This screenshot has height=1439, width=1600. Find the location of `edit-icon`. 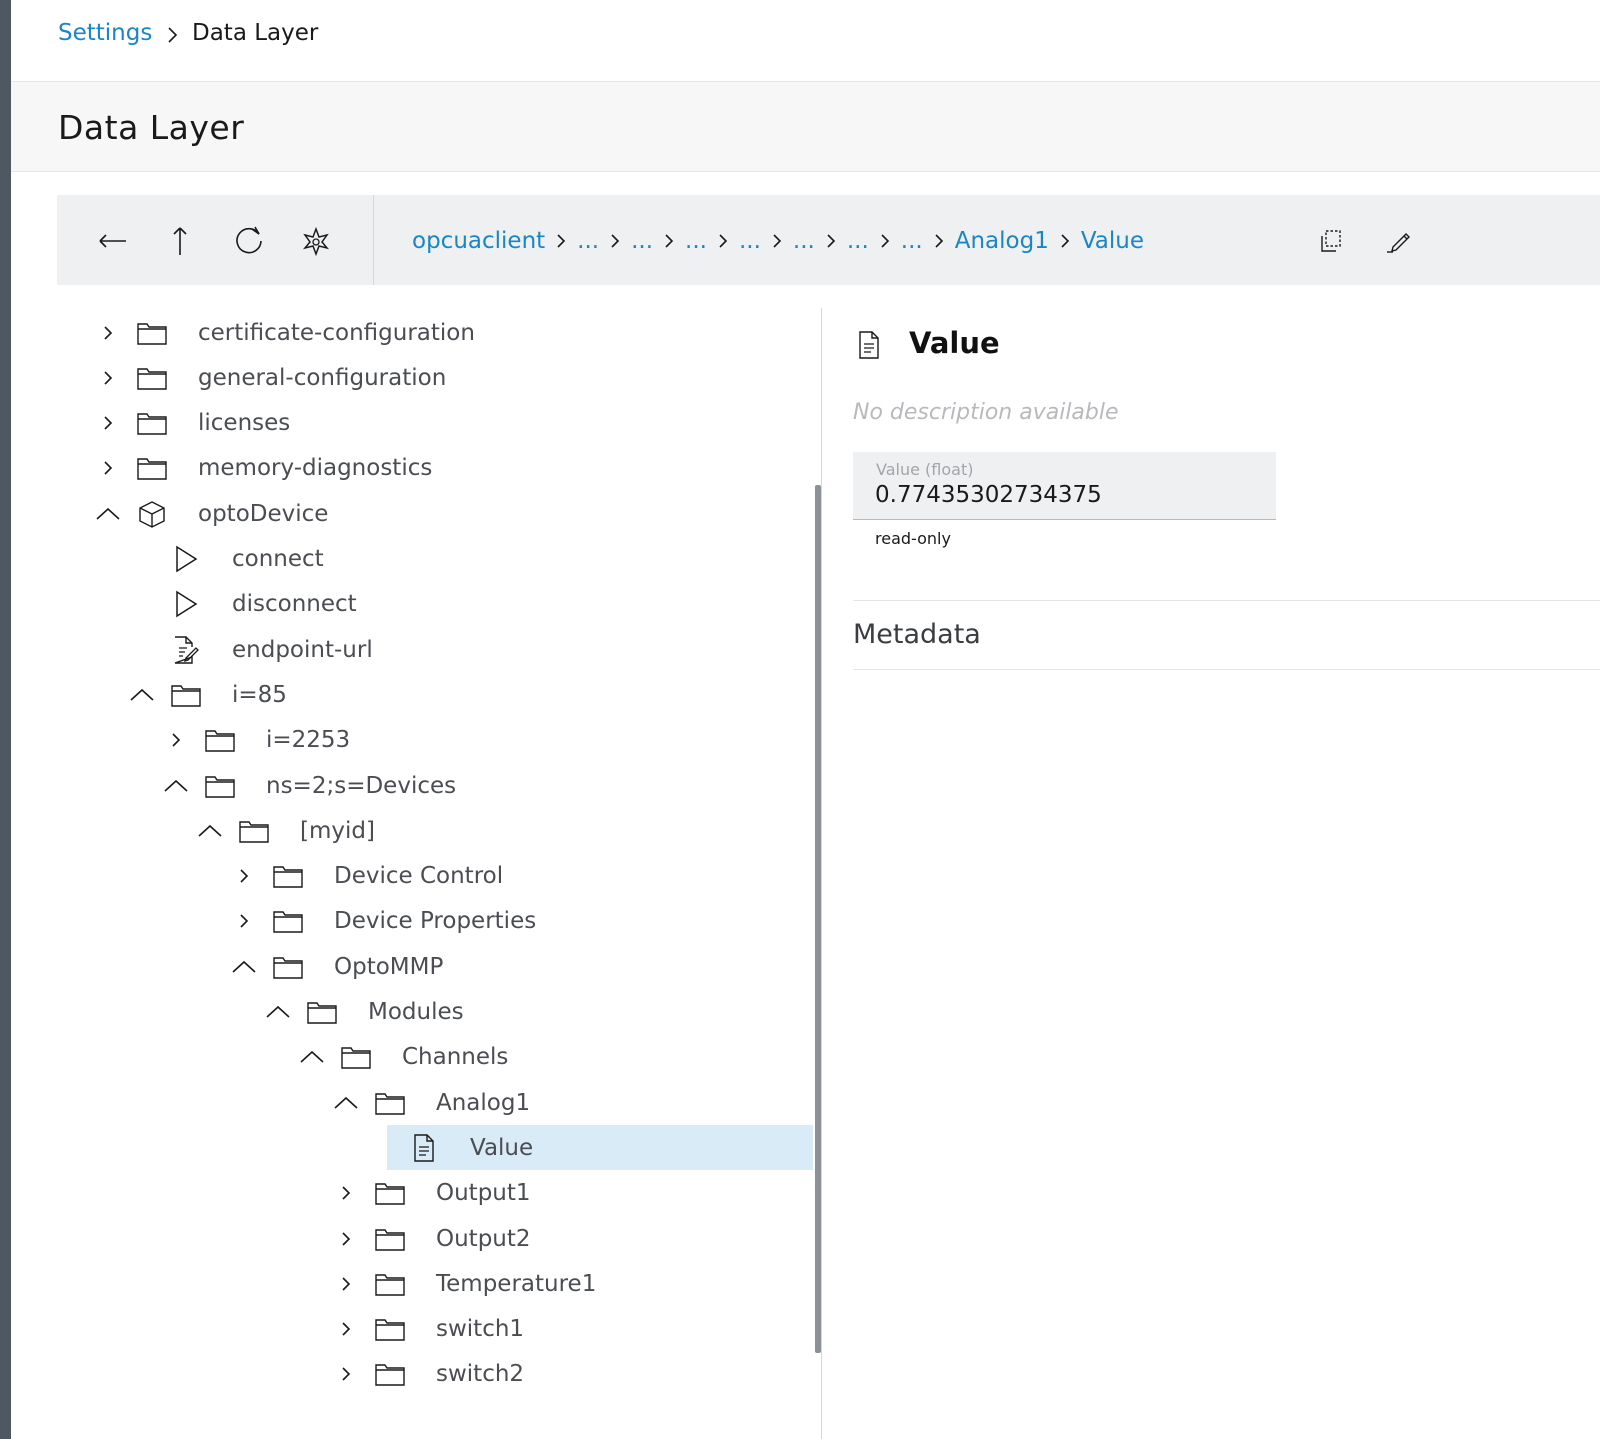

edit-icon is located at coordinates (1398, 243).